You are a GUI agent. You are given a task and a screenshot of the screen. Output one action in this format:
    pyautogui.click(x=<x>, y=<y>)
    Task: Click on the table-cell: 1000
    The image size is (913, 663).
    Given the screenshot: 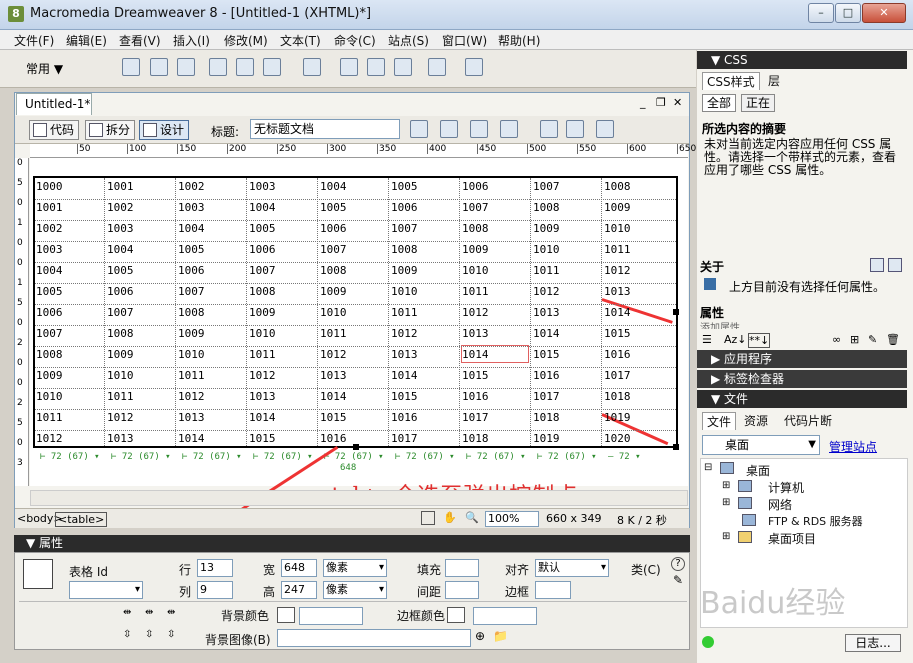 What is the action you would take?
    pyautogui.click(x=49, y=186)
    